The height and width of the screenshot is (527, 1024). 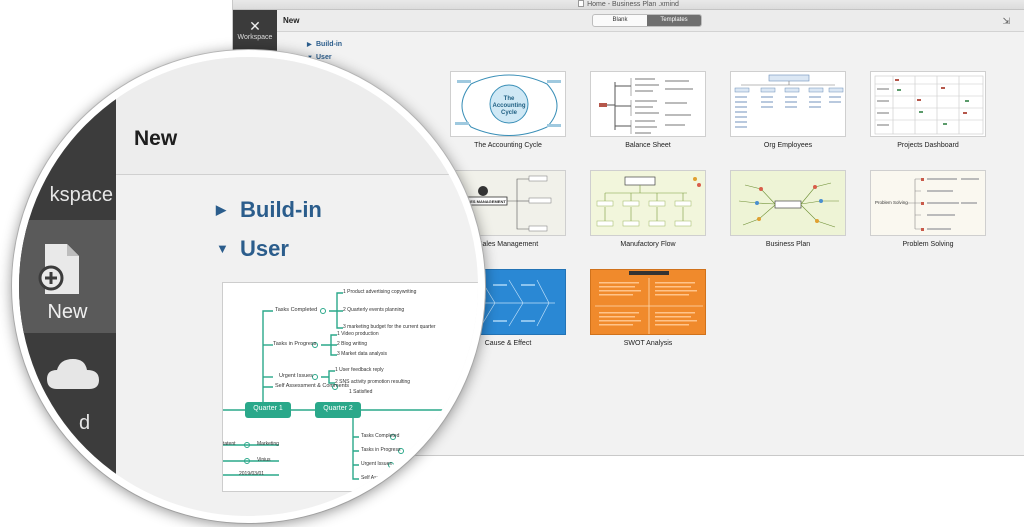 What do you see at coordinates (381, 450) in the screenshot?
I see `mindmap-topic: Tasks in Progress` at bounding box center [381, 450].